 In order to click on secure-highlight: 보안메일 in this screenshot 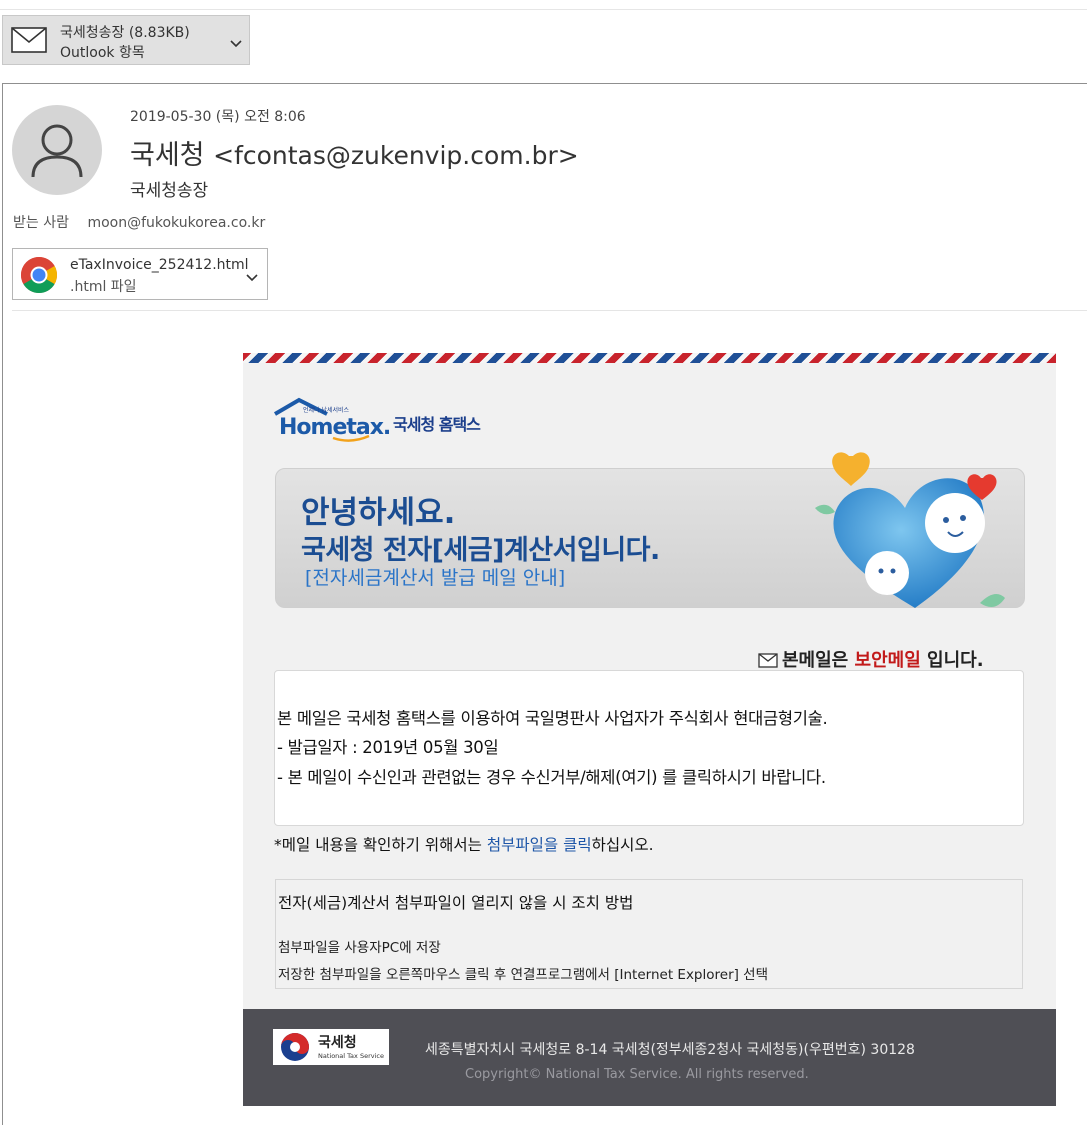, I will do `click(887, 660)`.